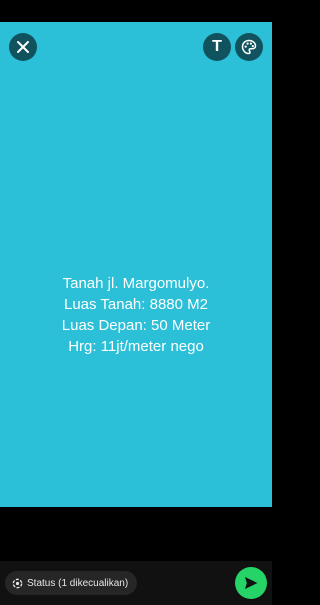  What do you see at coordinates (78, 583) in the screenshot?
I see `status-audience-label: Status (1 dikecualikan)` at bounding box center [78, 583].